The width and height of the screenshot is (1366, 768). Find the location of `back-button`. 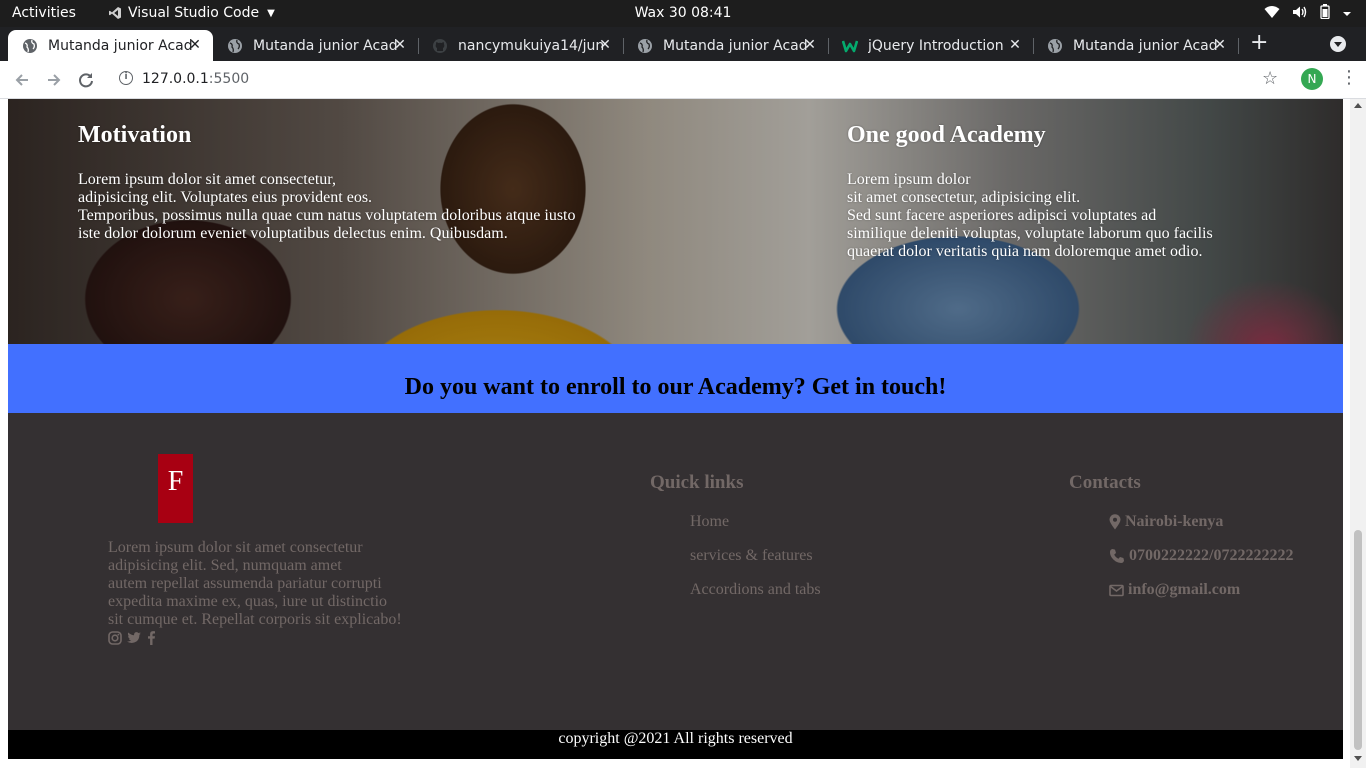

back-button is located at coordinates (22, 80).